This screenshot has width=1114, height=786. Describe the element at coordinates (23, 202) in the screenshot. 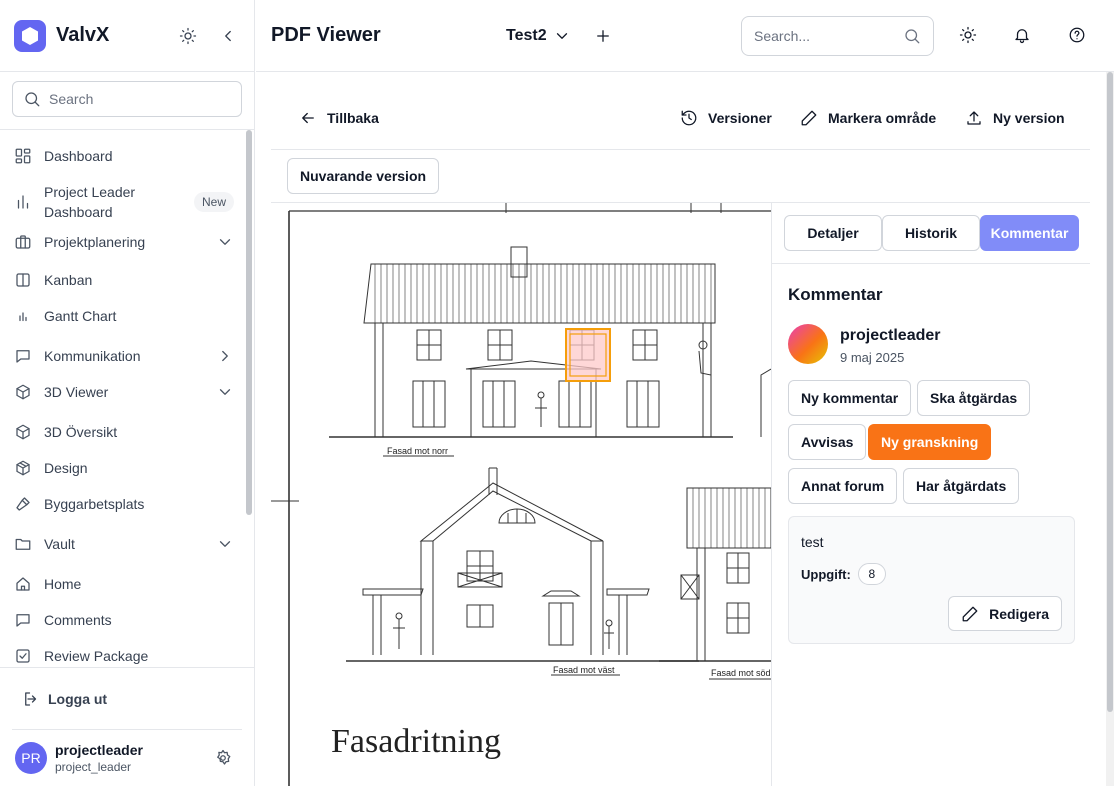

I see `bar-chart-icon` at that location.